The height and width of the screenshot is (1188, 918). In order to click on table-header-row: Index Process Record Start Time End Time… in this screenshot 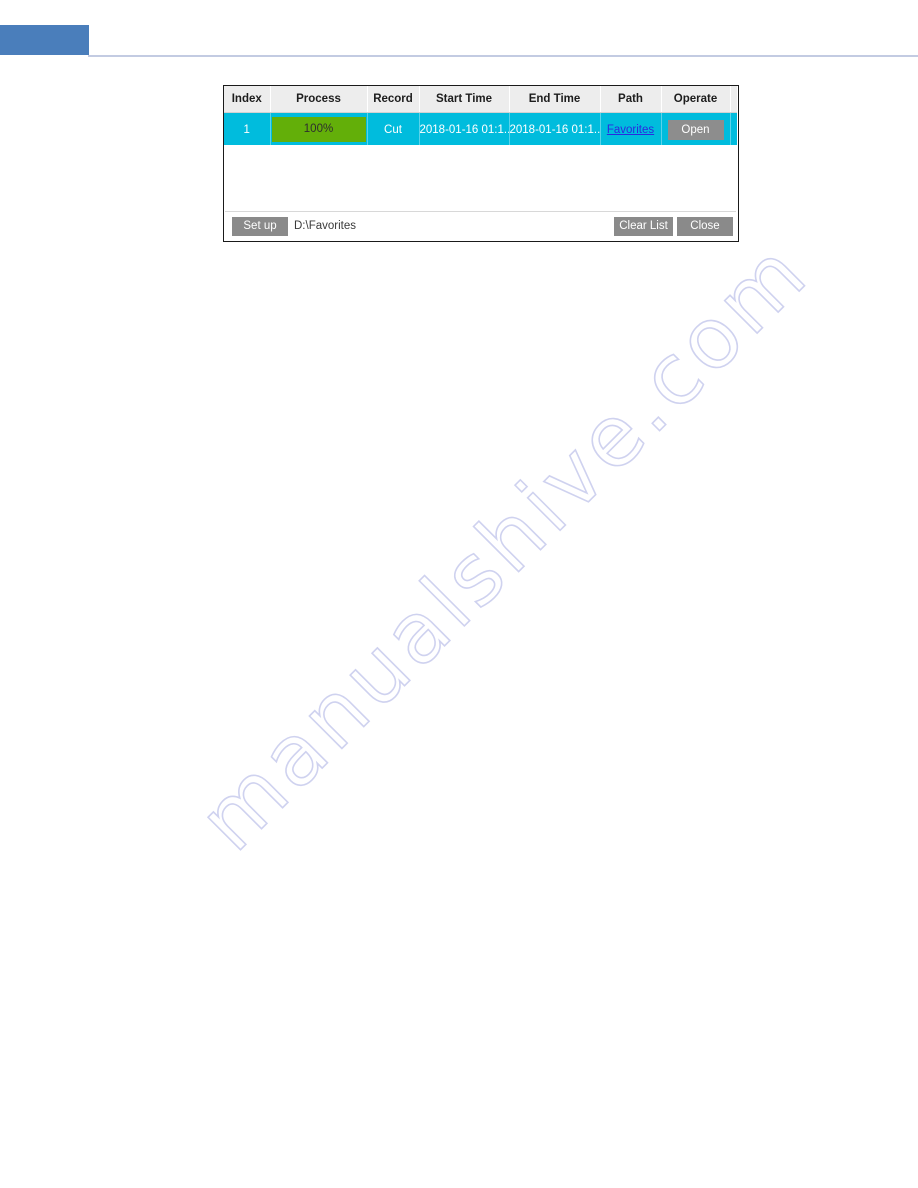, I will do `click(480, 99)`.